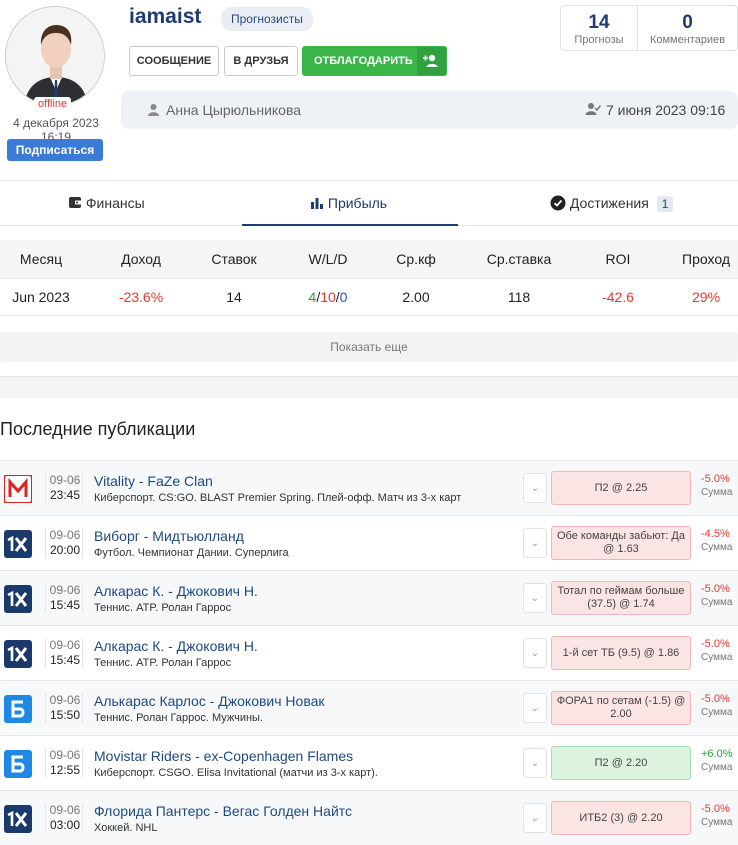  I want to click on profile-stats: 14 Прогнозы 0 Комментариев, so click(649, 28).